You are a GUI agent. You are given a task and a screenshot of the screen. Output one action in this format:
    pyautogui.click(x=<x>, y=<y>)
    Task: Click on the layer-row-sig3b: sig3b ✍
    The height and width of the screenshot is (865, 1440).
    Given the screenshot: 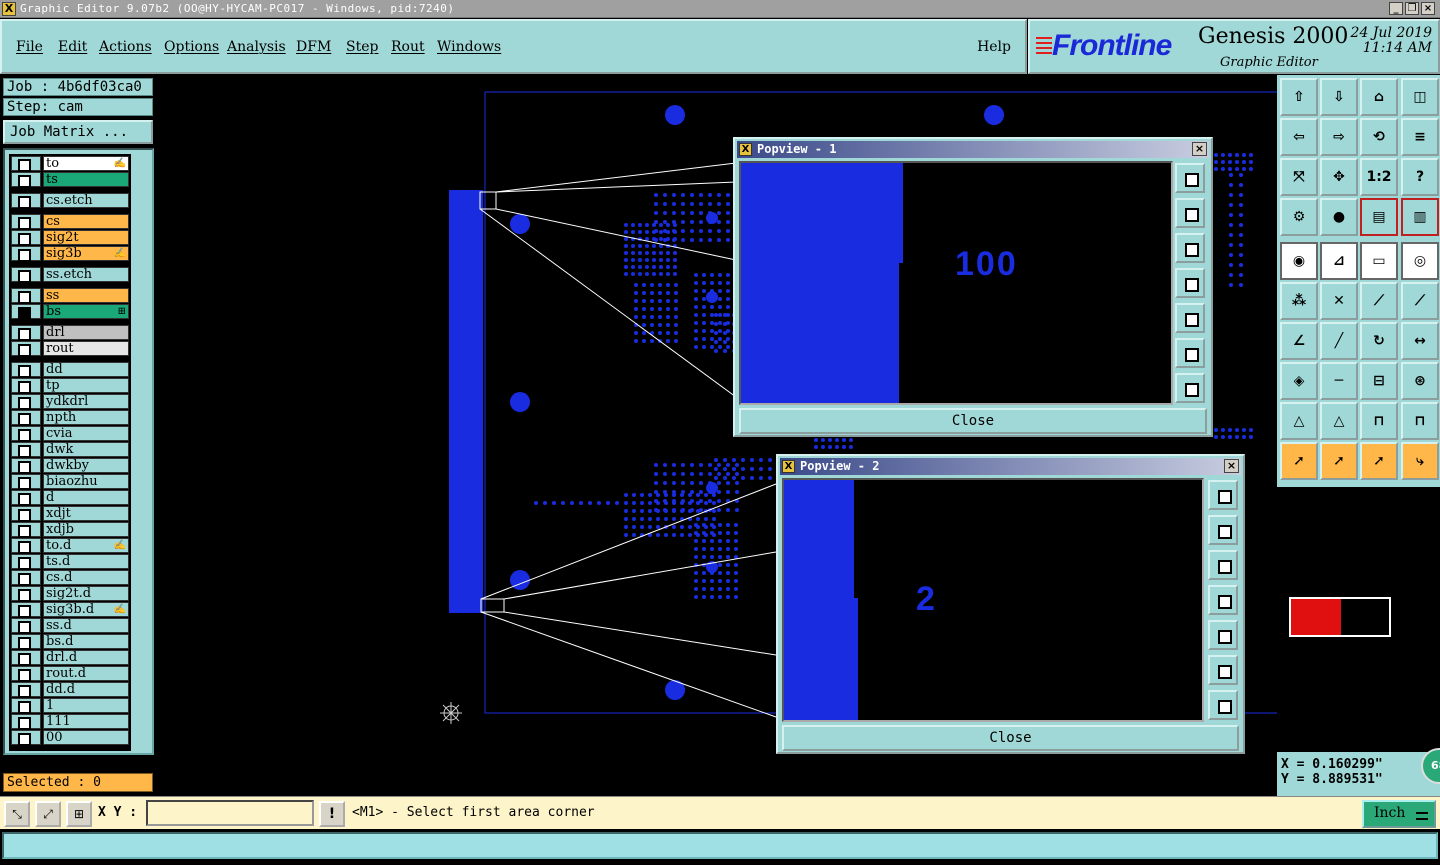 What is the action you would take?
    pyautogui.click(x=70, y=254)
    